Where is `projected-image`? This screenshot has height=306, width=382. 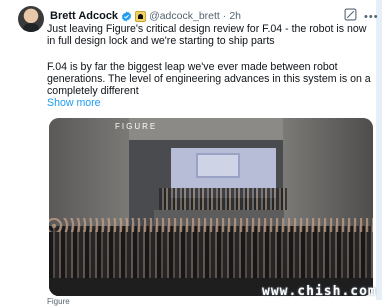
projected-image is located at coordinates (218, 165).